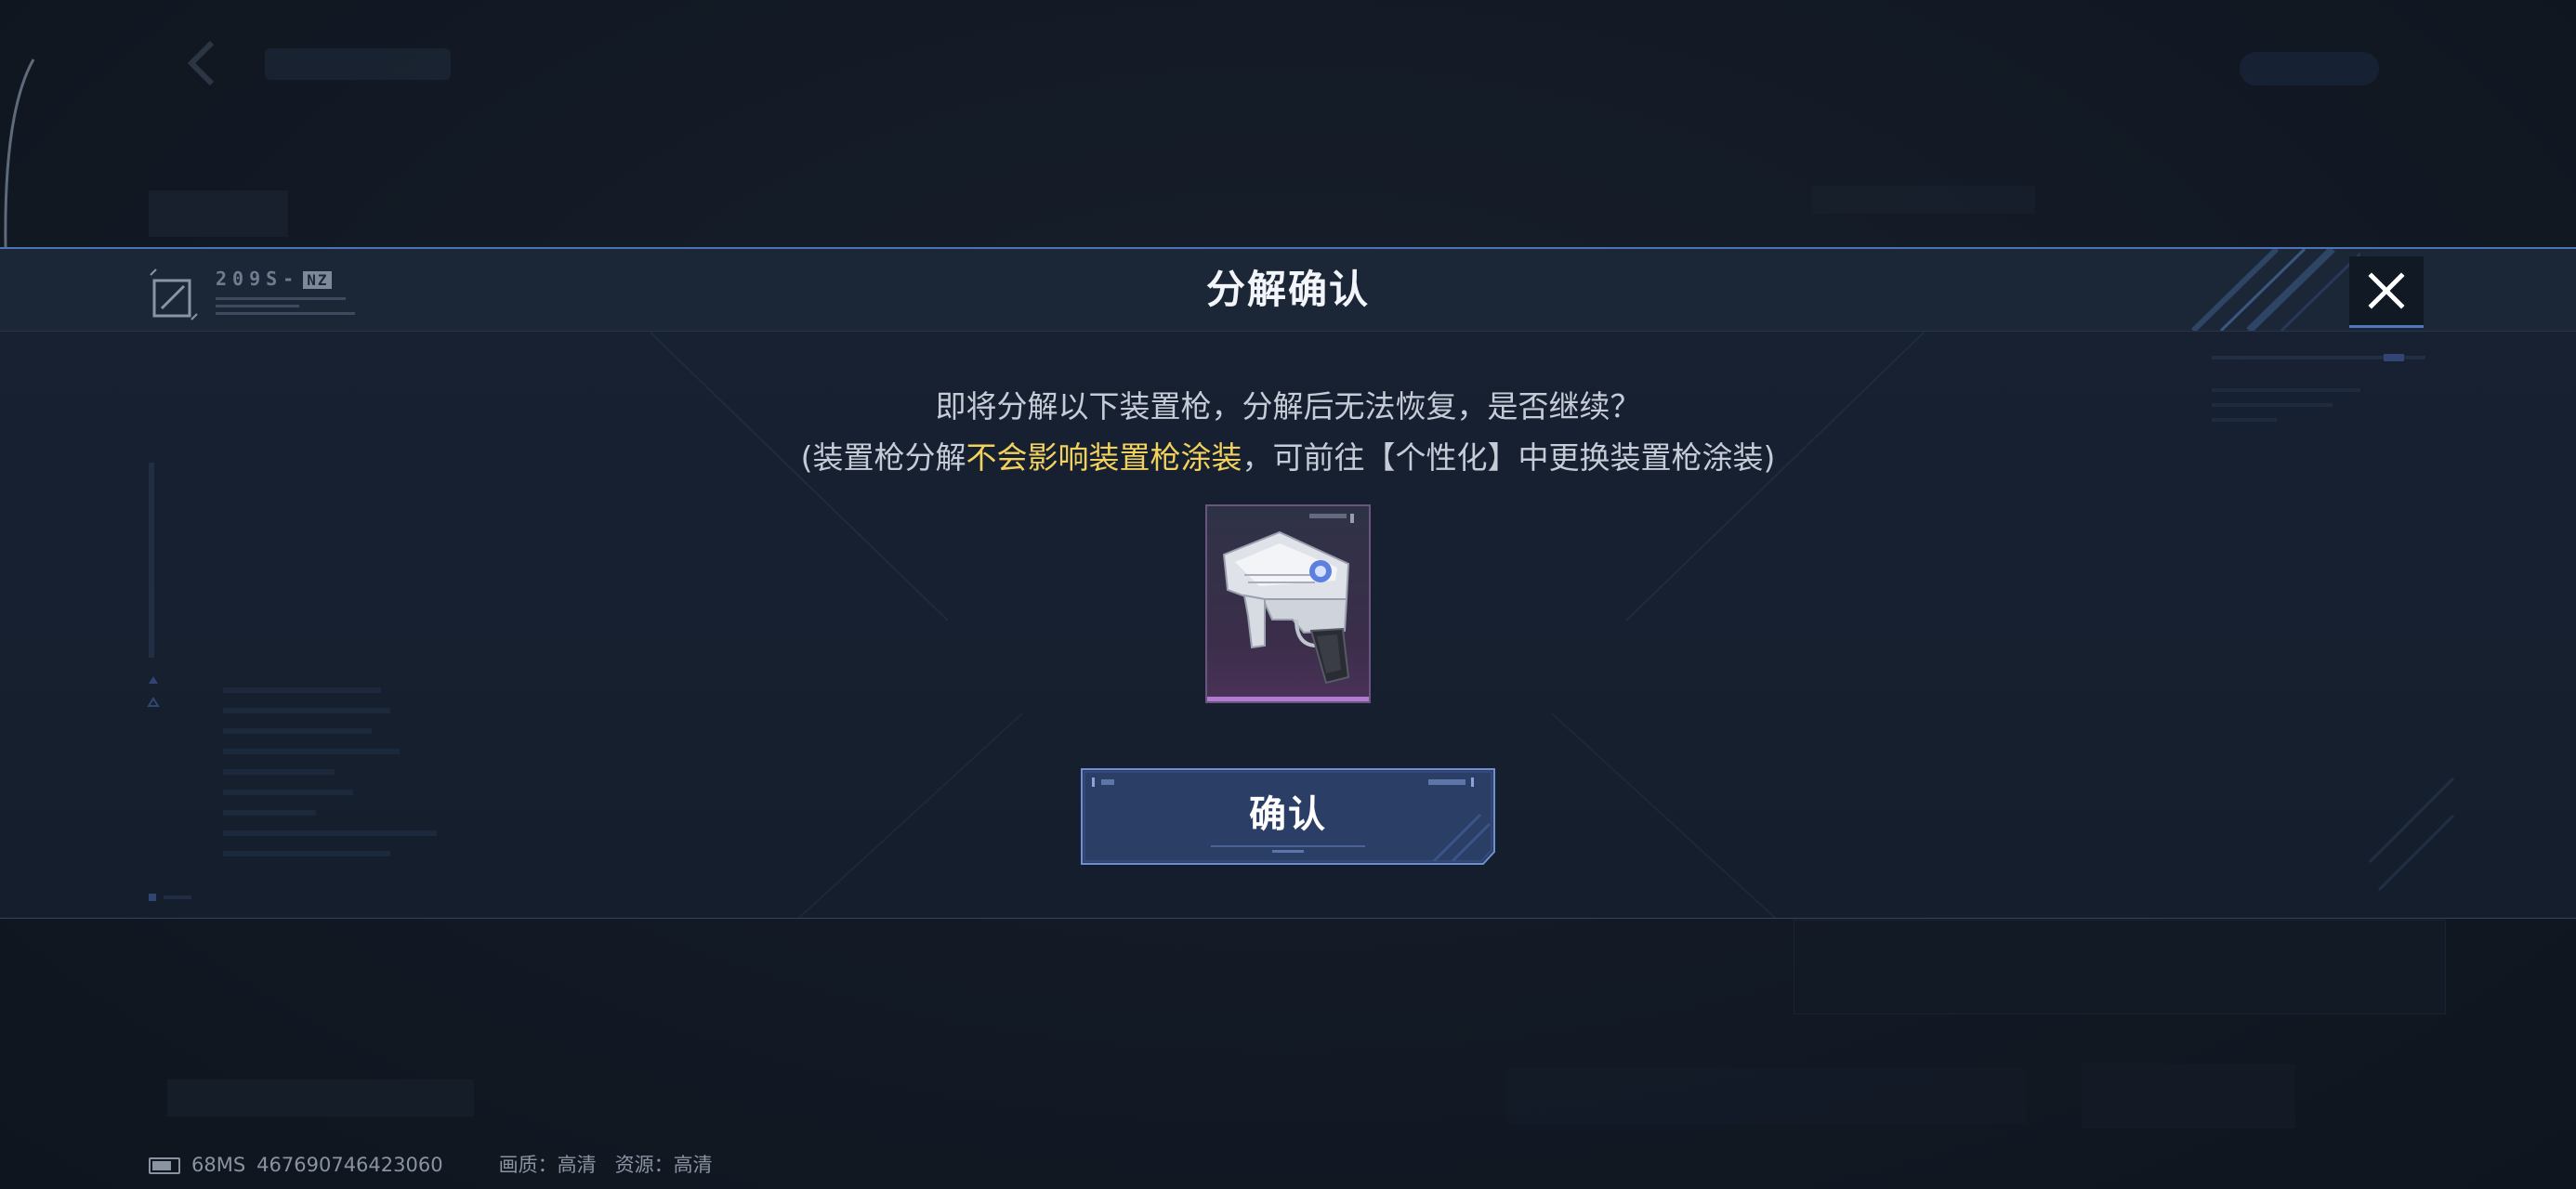  What do you see at coordinates (1509, 457) in the screenshot?
I see `skin-note-suffix: ，可前往【个性化】中更换装置枪涂装)` at bounding box center [1509, 457].